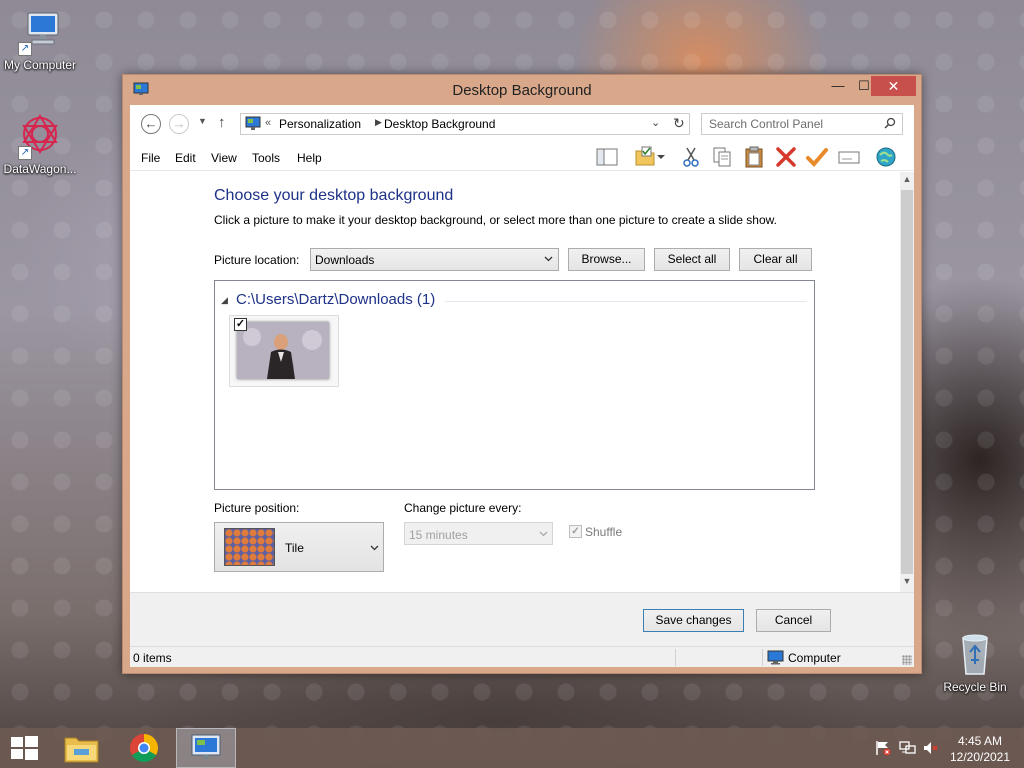 This screenshot has height=768, width=1024. What do you see at coordinates (626, 301) in the screenshot?
I see `group-divider` at bounding box center [626, 301].